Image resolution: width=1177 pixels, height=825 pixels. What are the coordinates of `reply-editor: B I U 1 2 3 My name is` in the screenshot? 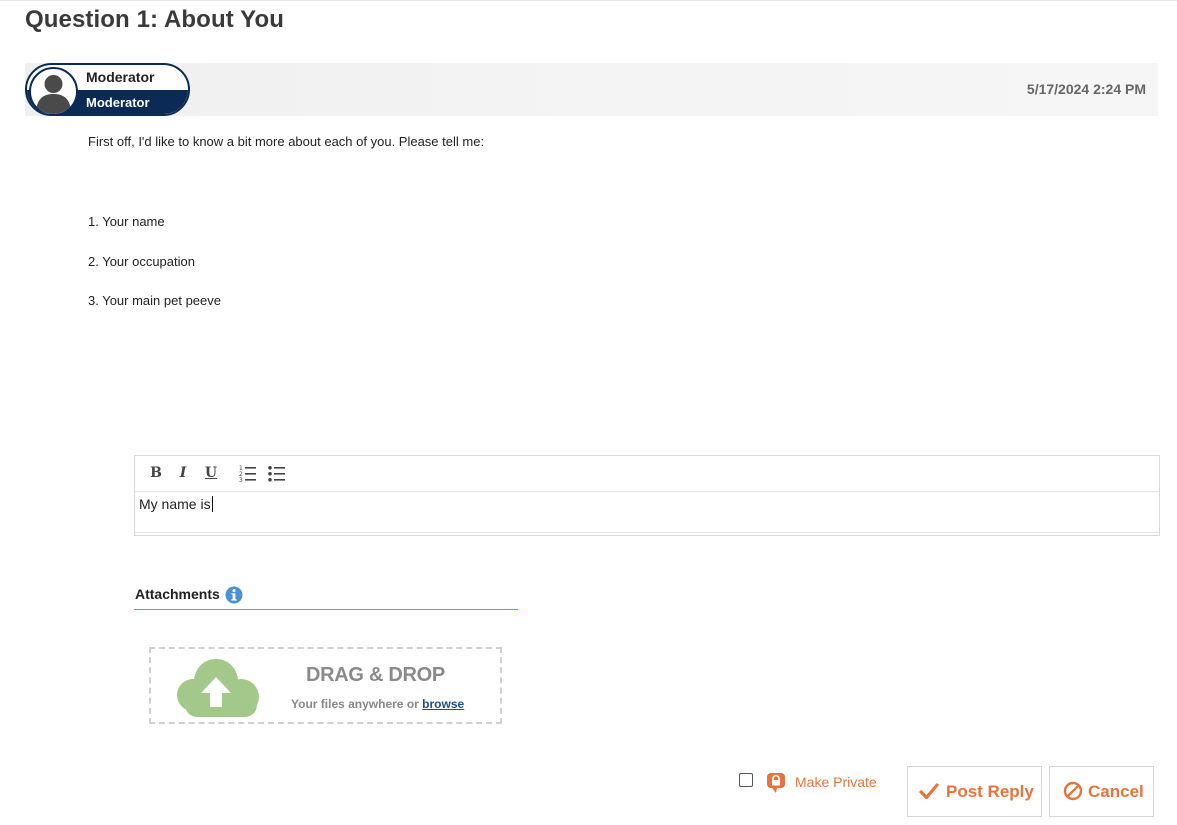 It's located at (647, 495).